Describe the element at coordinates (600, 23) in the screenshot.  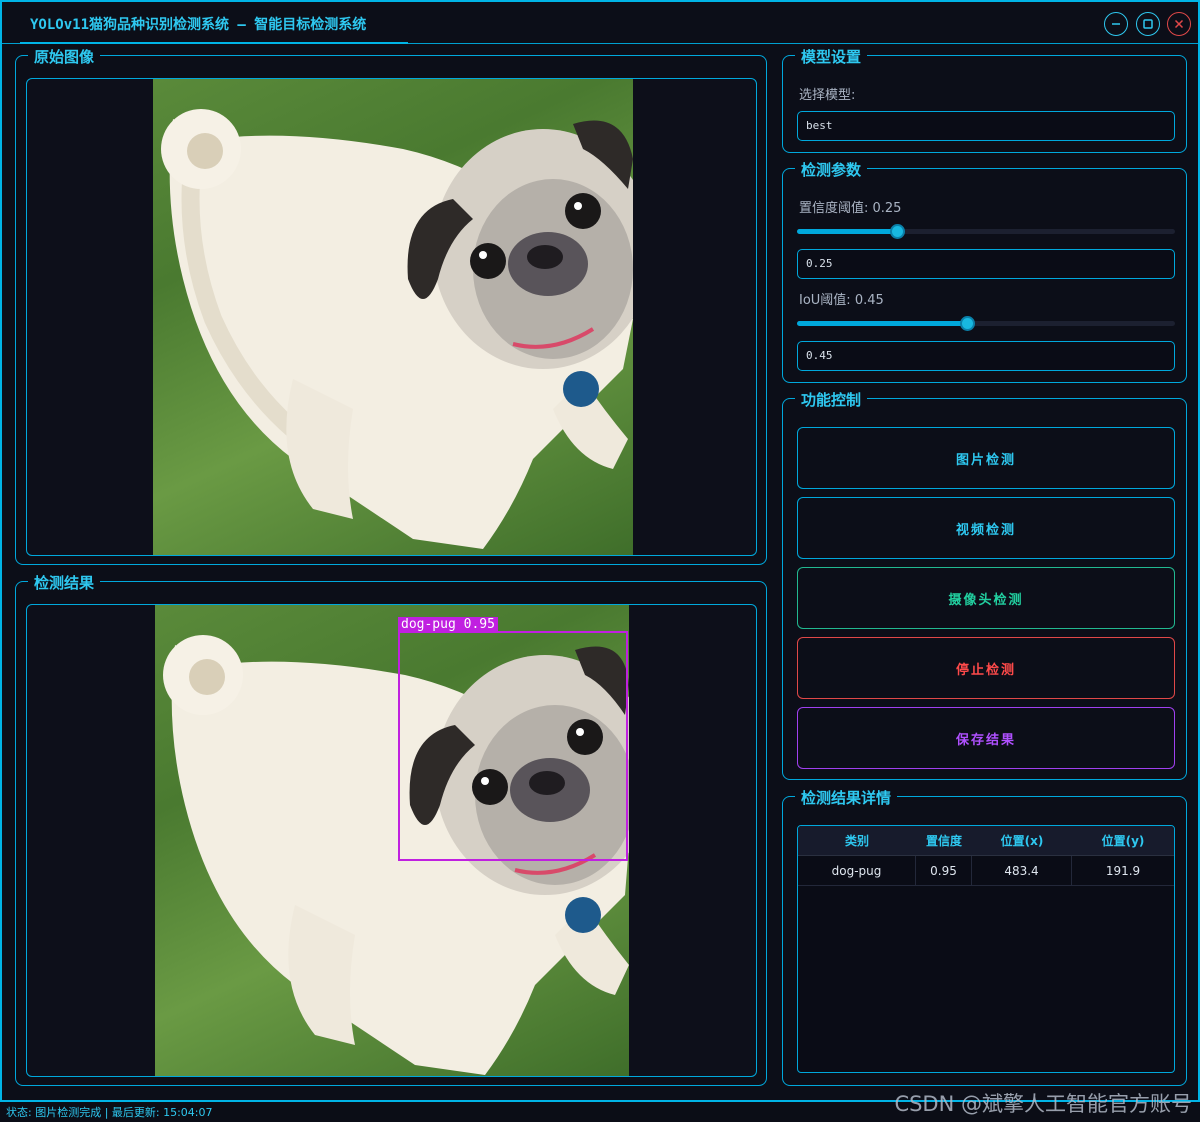
I see `title-bar: YOLOv11猫狗品种识别检测系统 – 智能目标检测系统` at that location.